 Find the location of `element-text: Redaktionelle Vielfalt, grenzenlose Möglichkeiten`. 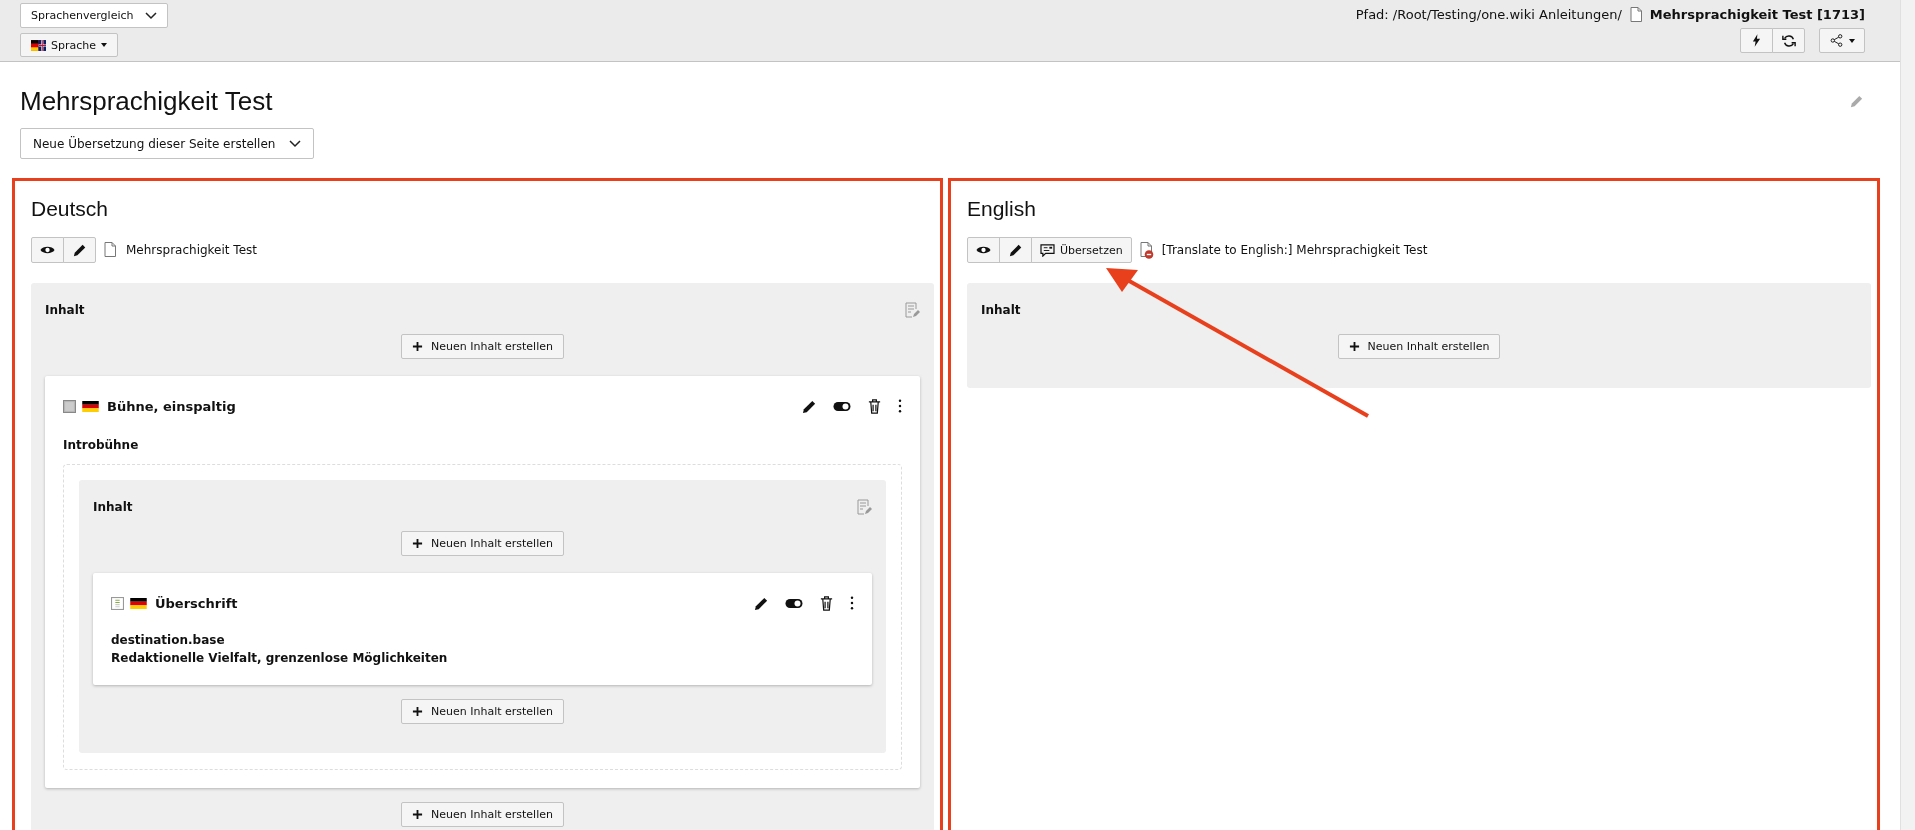

element-text: Redaktionelle Vielfalt, grenzenlose Möglichkeiten is located at coordinates (280, 658).